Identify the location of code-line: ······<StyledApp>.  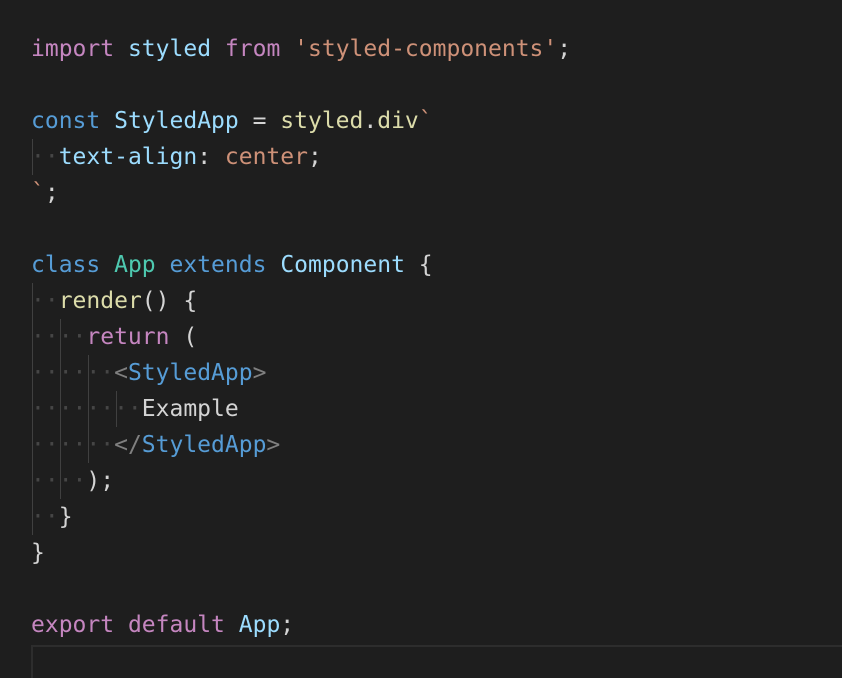
(148, 373).